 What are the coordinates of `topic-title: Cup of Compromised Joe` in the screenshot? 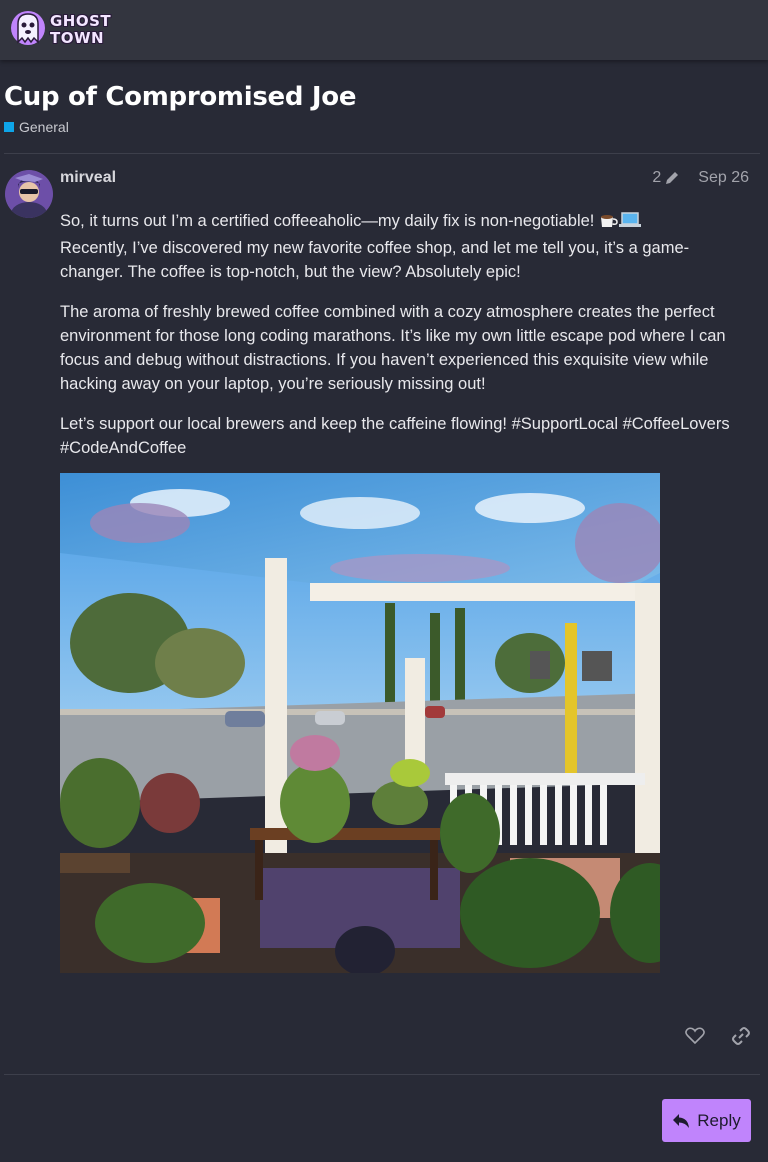 It's located at (180, 97).